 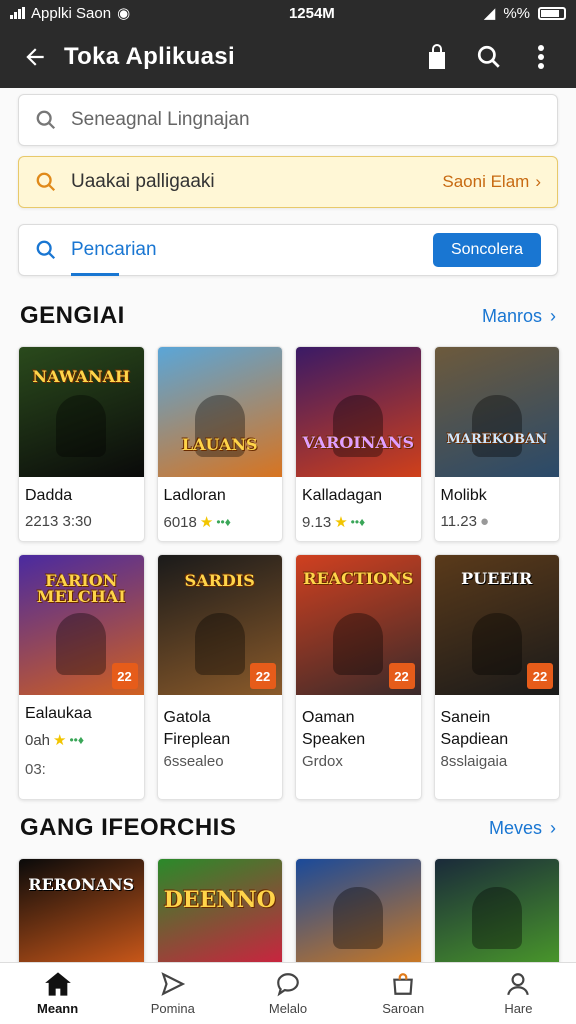 I want to click on game-cover: PUEEIR 22, so click(x=496, y=625).